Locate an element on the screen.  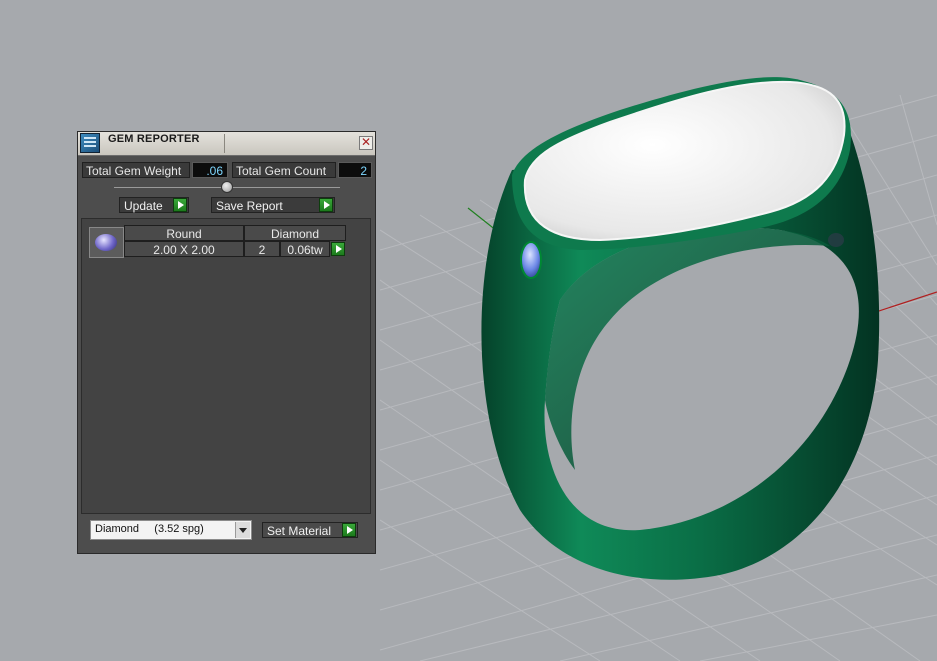
save-report-button: Save Report is located at coordinates (273, 205).